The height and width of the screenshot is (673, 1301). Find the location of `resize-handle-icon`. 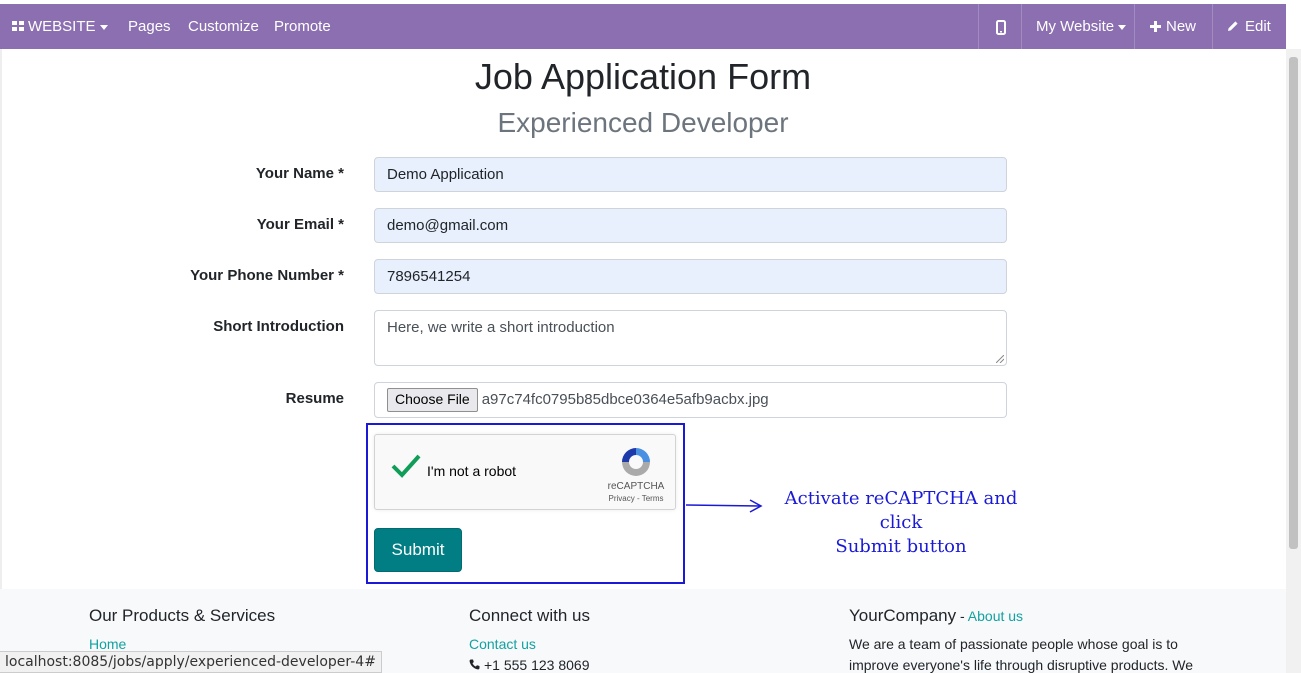

resize-handle-icon is located at coordinates (1000, 359).